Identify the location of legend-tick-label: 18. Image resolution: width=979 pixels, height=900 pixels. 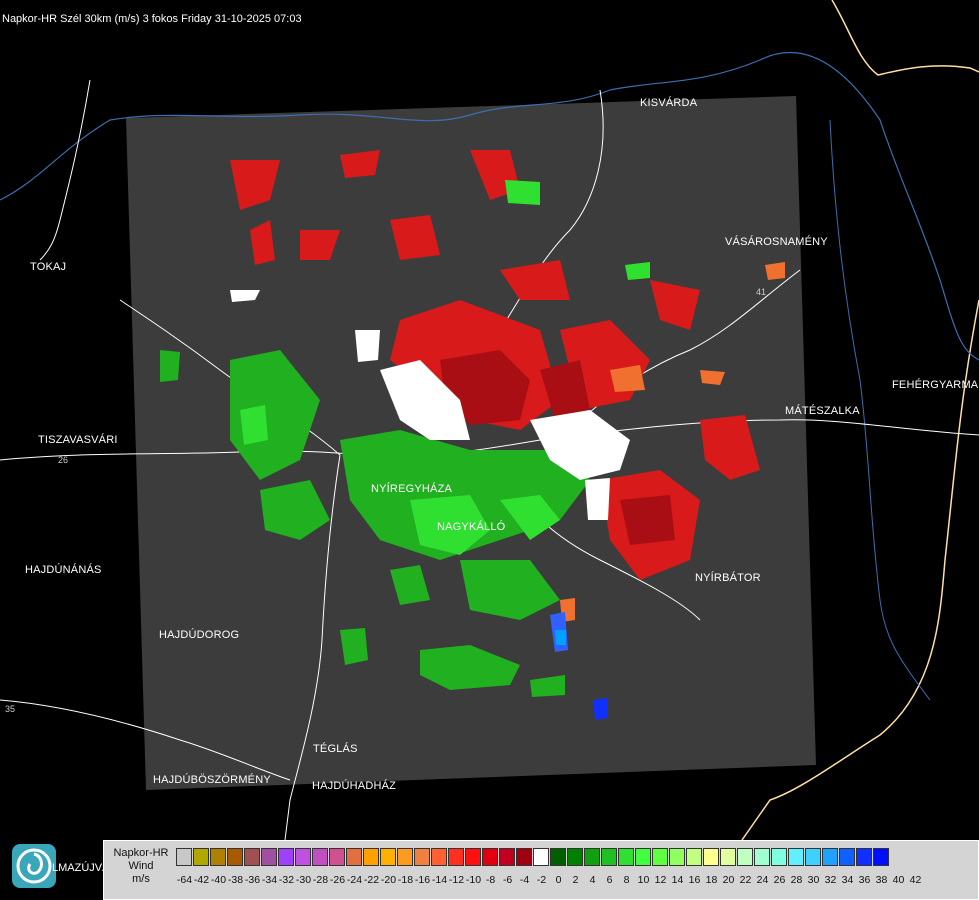
(711, 880).